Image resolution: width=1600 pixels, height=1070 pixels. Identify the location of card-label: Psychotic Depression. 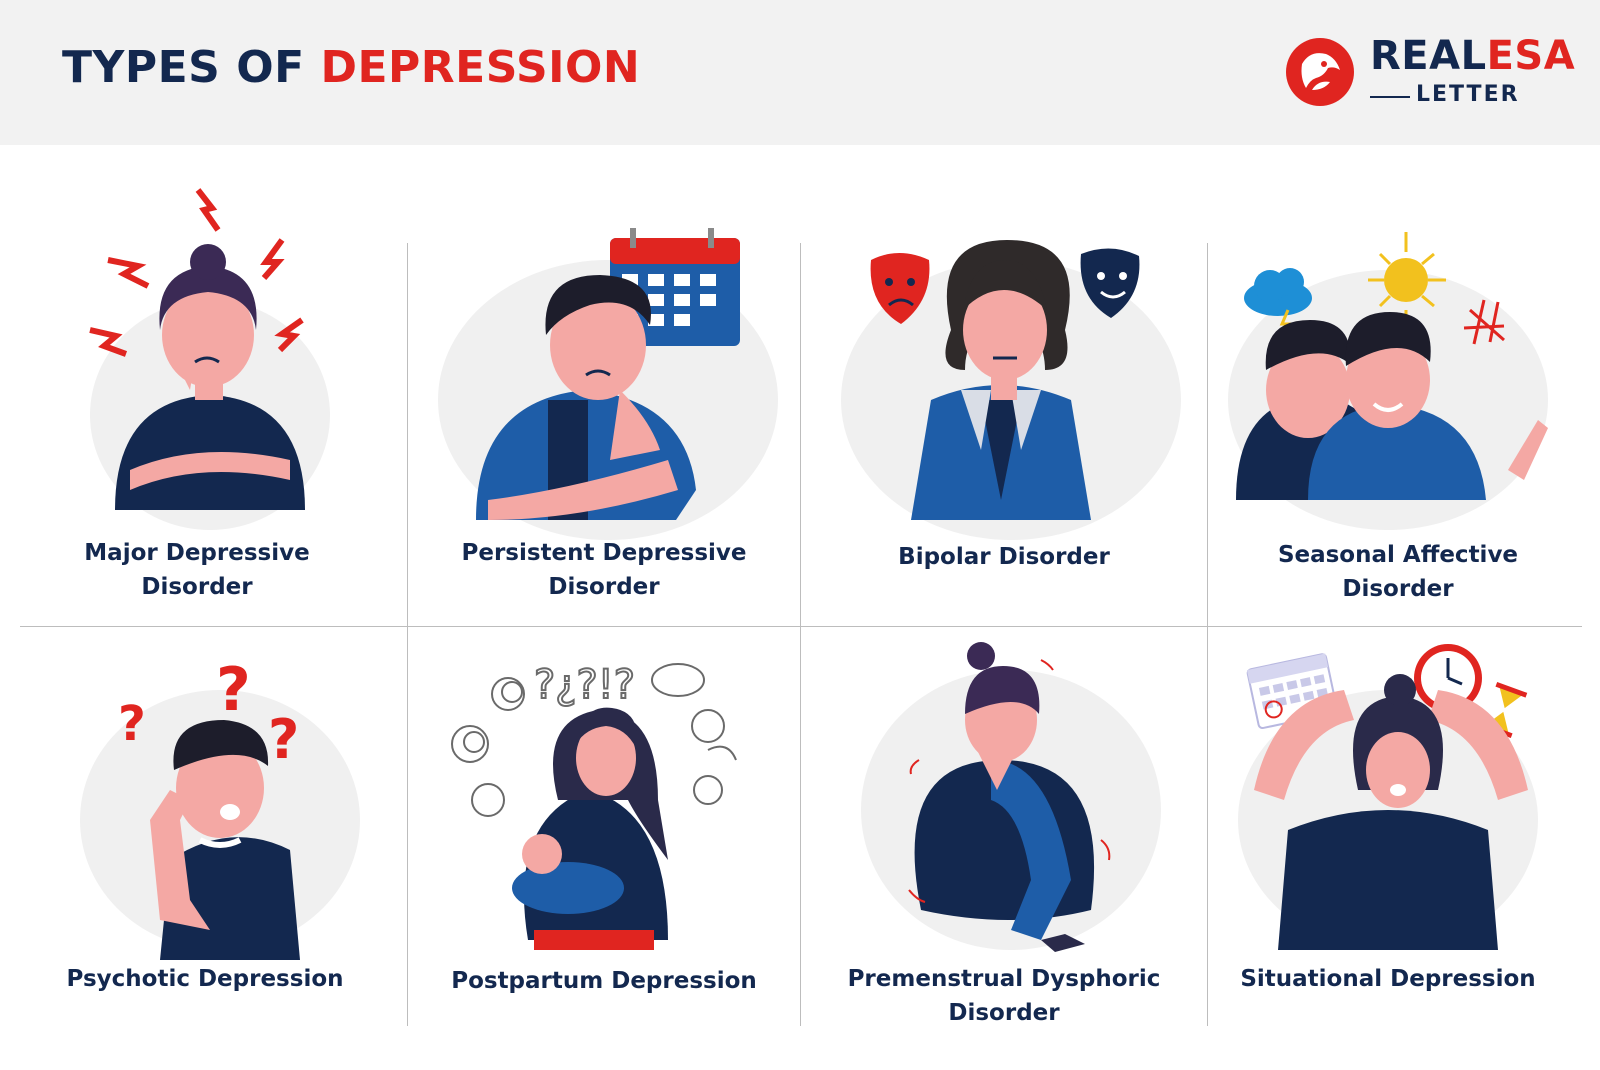
(205, 979).